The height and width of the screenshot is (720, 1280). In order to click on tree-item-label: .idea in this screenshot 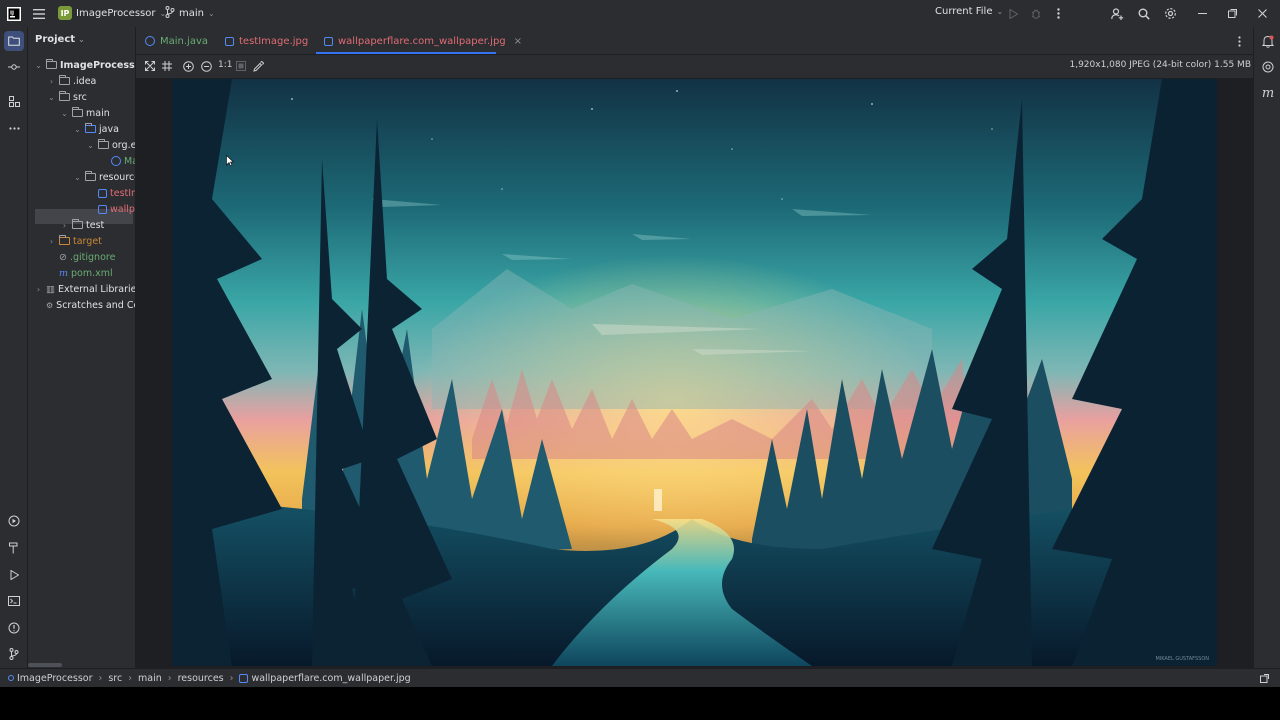, I will do `click(85, 81)`.